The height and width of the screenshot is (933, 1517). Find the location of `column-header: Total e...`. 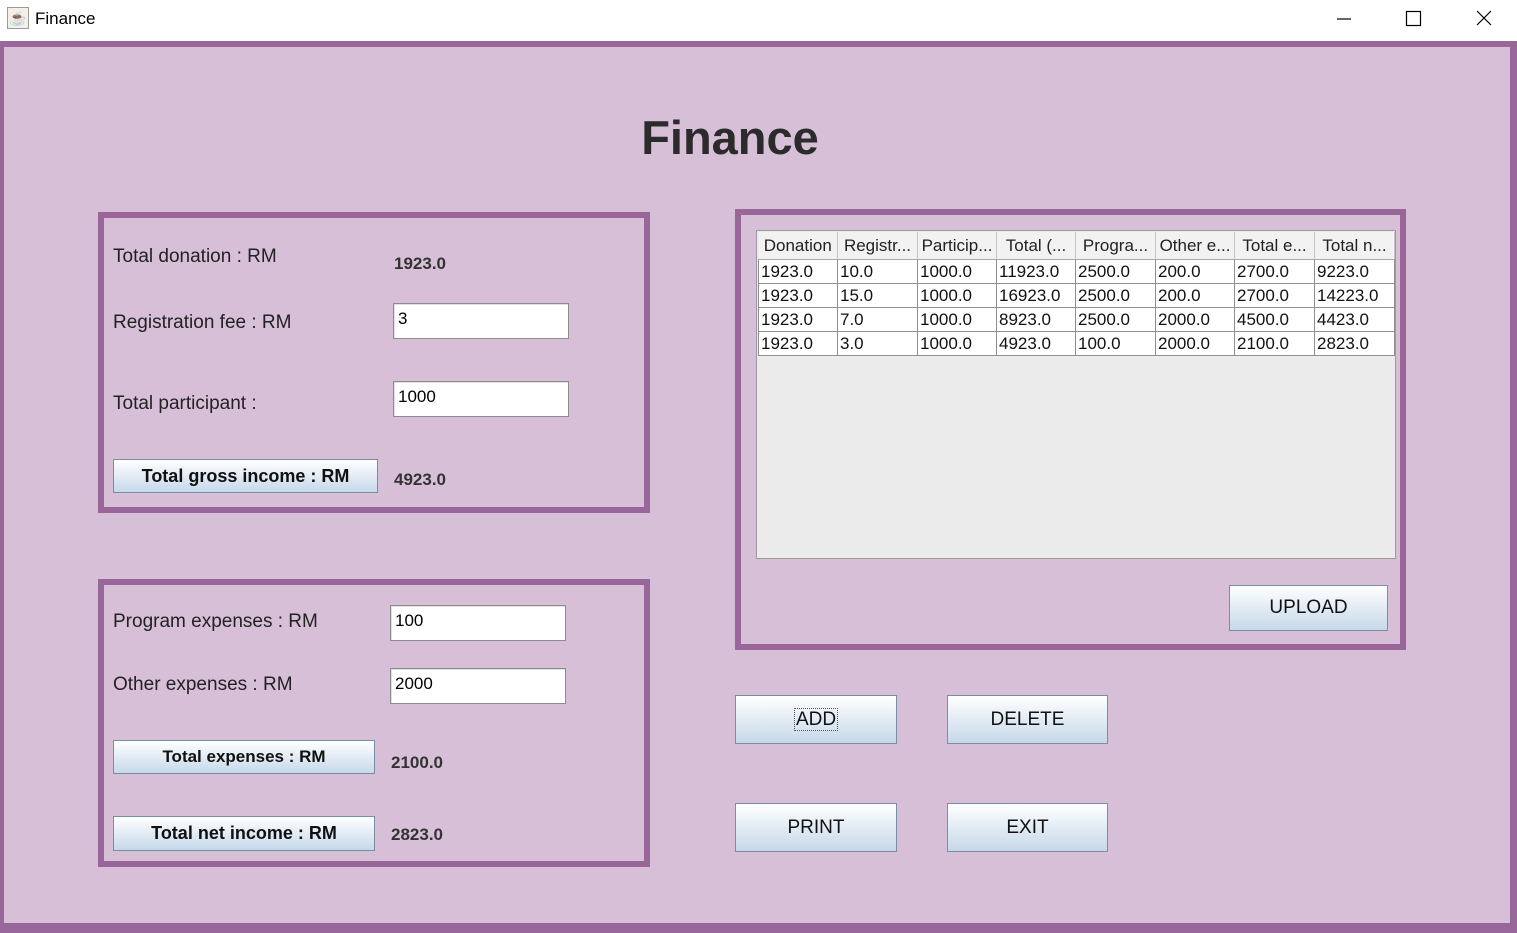

column-header: Total e... is located at coordinates (1274, 246).